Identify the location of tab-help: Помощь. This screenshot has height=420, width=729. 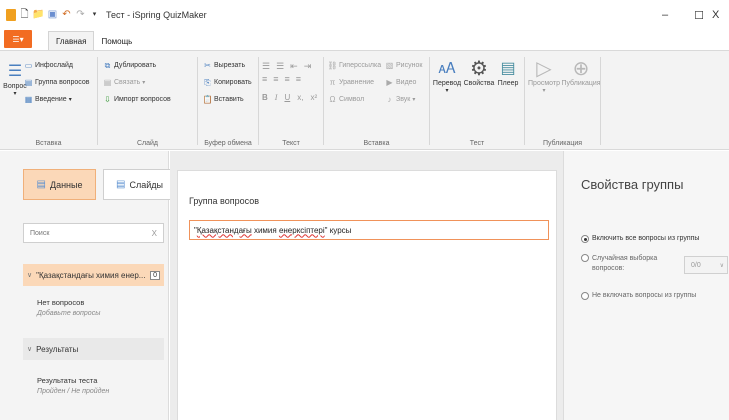
(116, 41).